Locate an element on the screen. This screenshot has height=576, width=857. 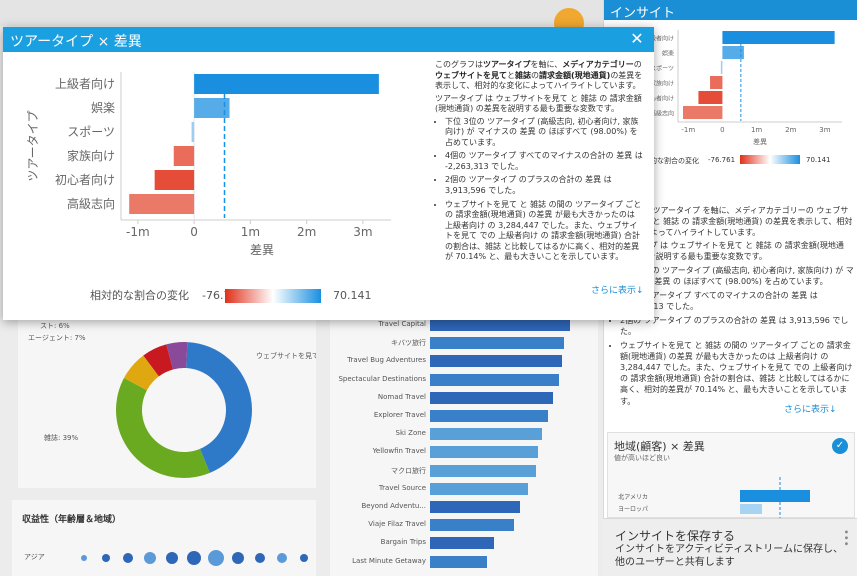
summary-text: と is located at coordinates (511, 75).